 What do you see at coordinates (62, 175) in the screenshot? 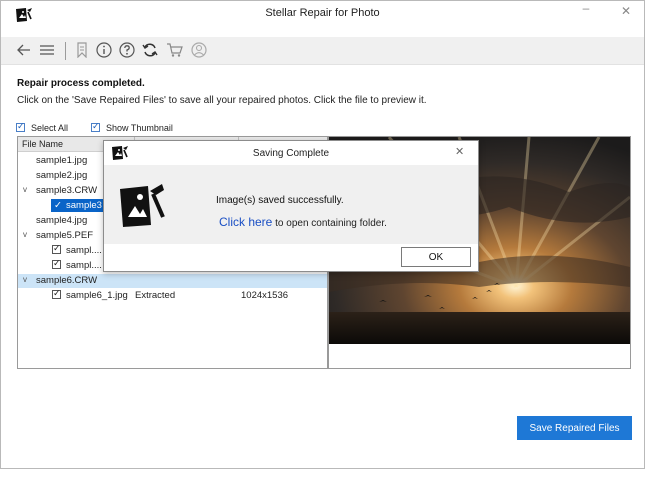
I see `file-name: sample2.jpg` at bounding box center [62, 175].